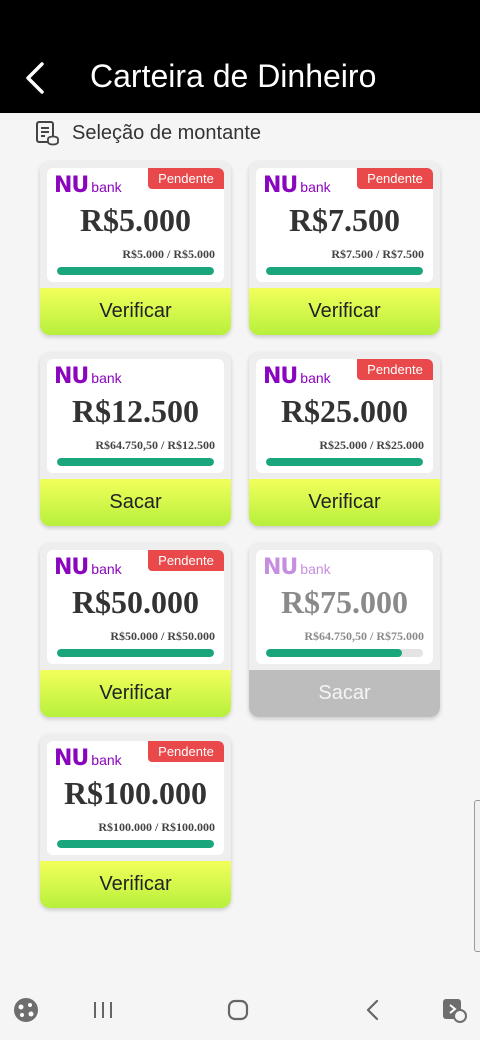 The width and height of the screenshot is (480, 1040). Describe the element at coordinates (162, 636) in the screenshot. I see `progress-text: R$50.000 / R$50.000` at that location.